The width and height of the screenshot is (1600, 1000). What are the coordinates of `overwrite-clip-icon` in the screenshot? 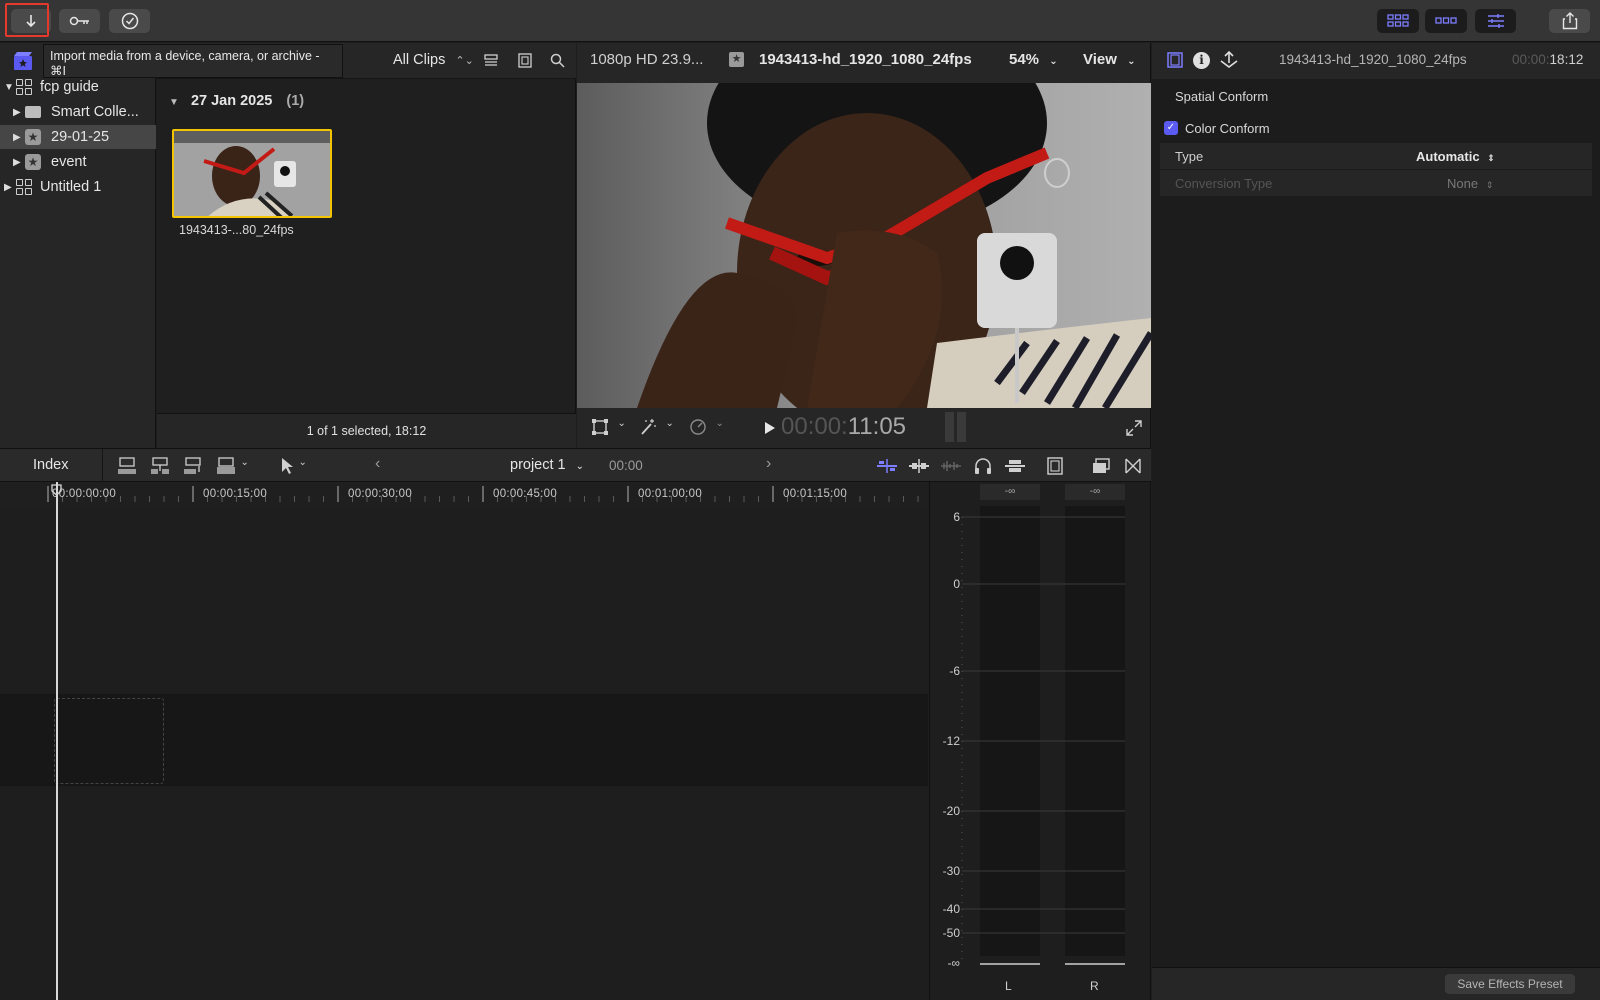 It's located at (226, 465).